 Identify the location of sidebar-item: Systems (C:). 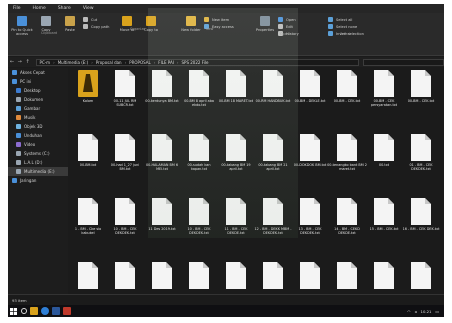
(38, 153).